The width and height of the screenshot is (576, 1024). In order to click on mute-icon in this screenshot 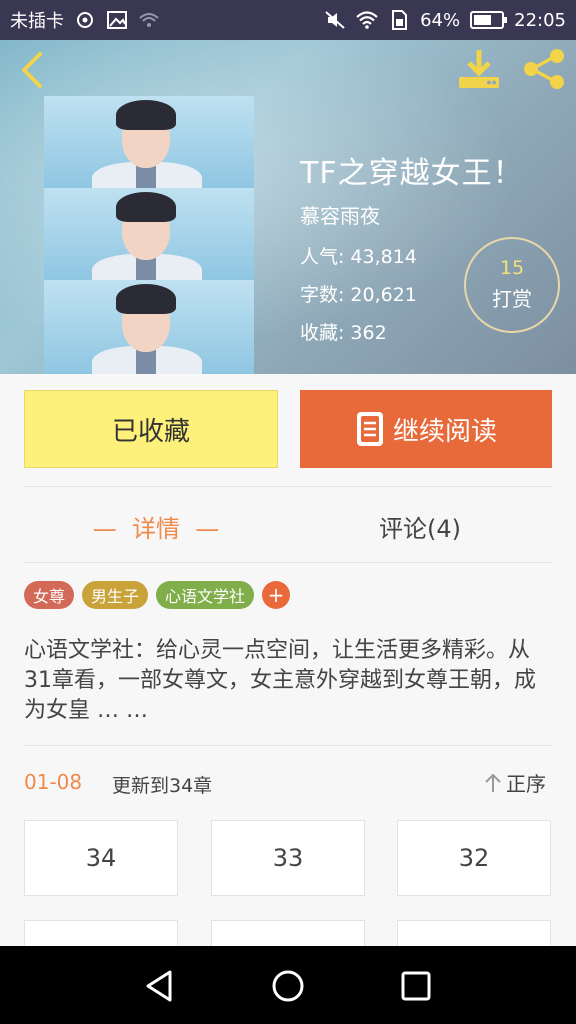, I will do `click(335, 20)`.